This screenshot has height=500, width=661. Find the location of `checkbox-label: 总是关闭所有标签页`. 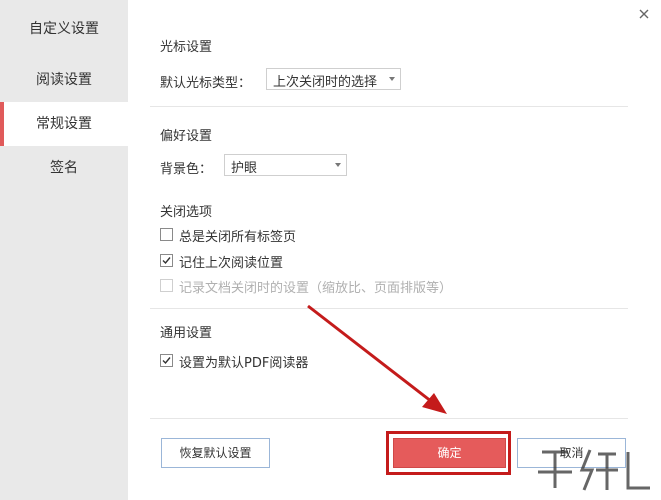

checkbox-label: 总是关闭所有标签页 is located at coordinates (238, 237).